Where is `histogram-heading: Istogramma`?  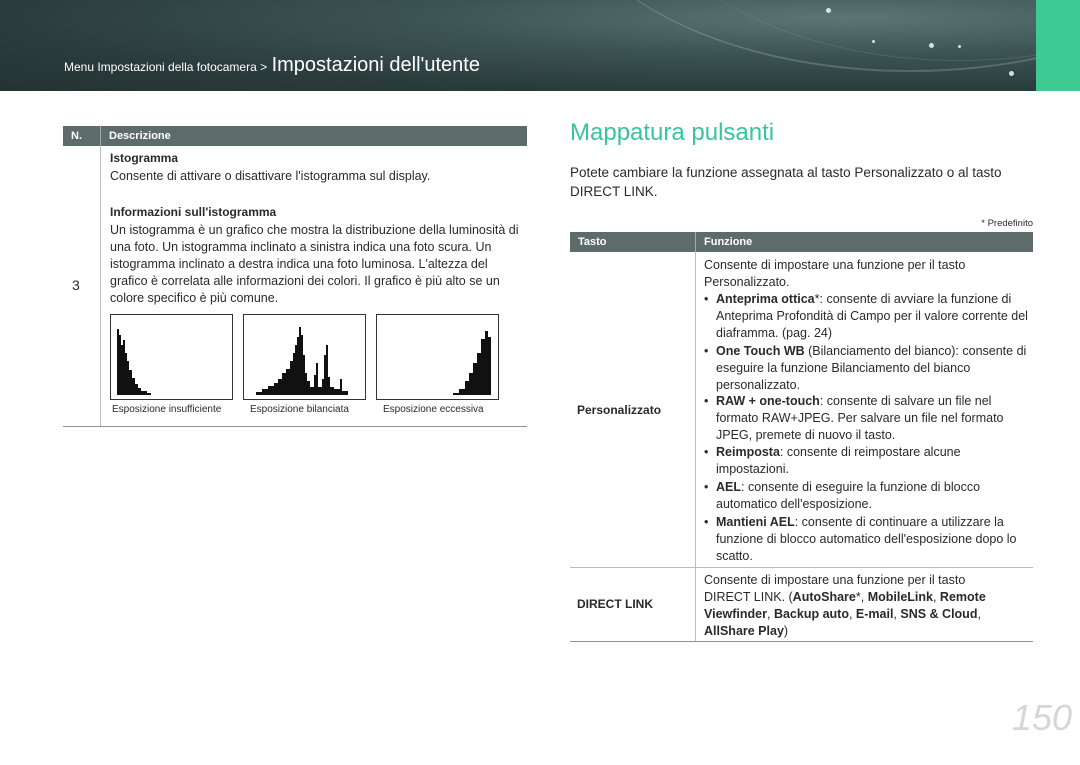
histogram-heading: Istogramma is located at coordinates (144, 158).